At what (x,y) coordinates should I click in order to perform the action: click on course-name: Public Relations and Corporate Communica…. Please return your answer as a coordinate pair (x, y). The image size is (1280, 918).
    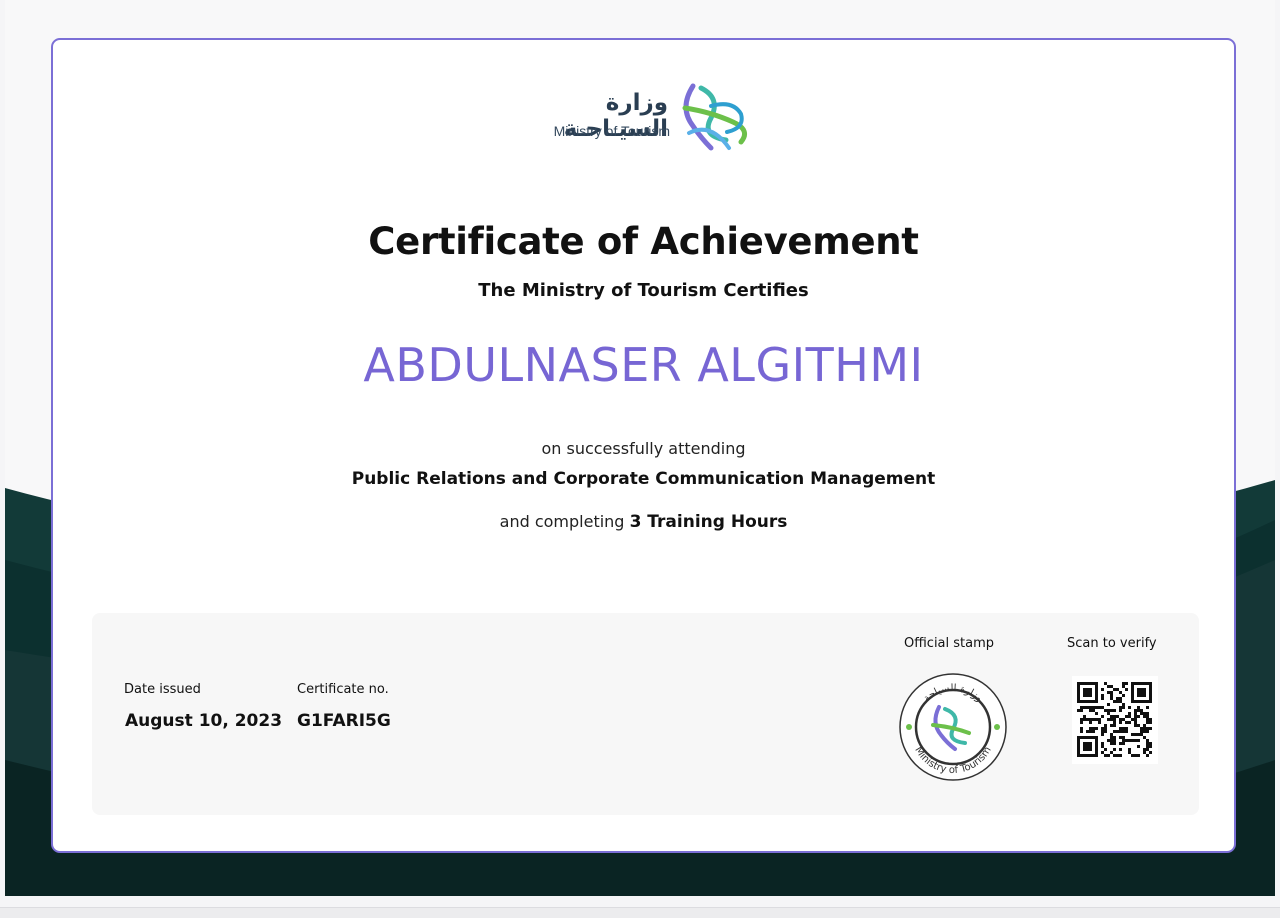
    Looking at the image, I should click on (643, 479).